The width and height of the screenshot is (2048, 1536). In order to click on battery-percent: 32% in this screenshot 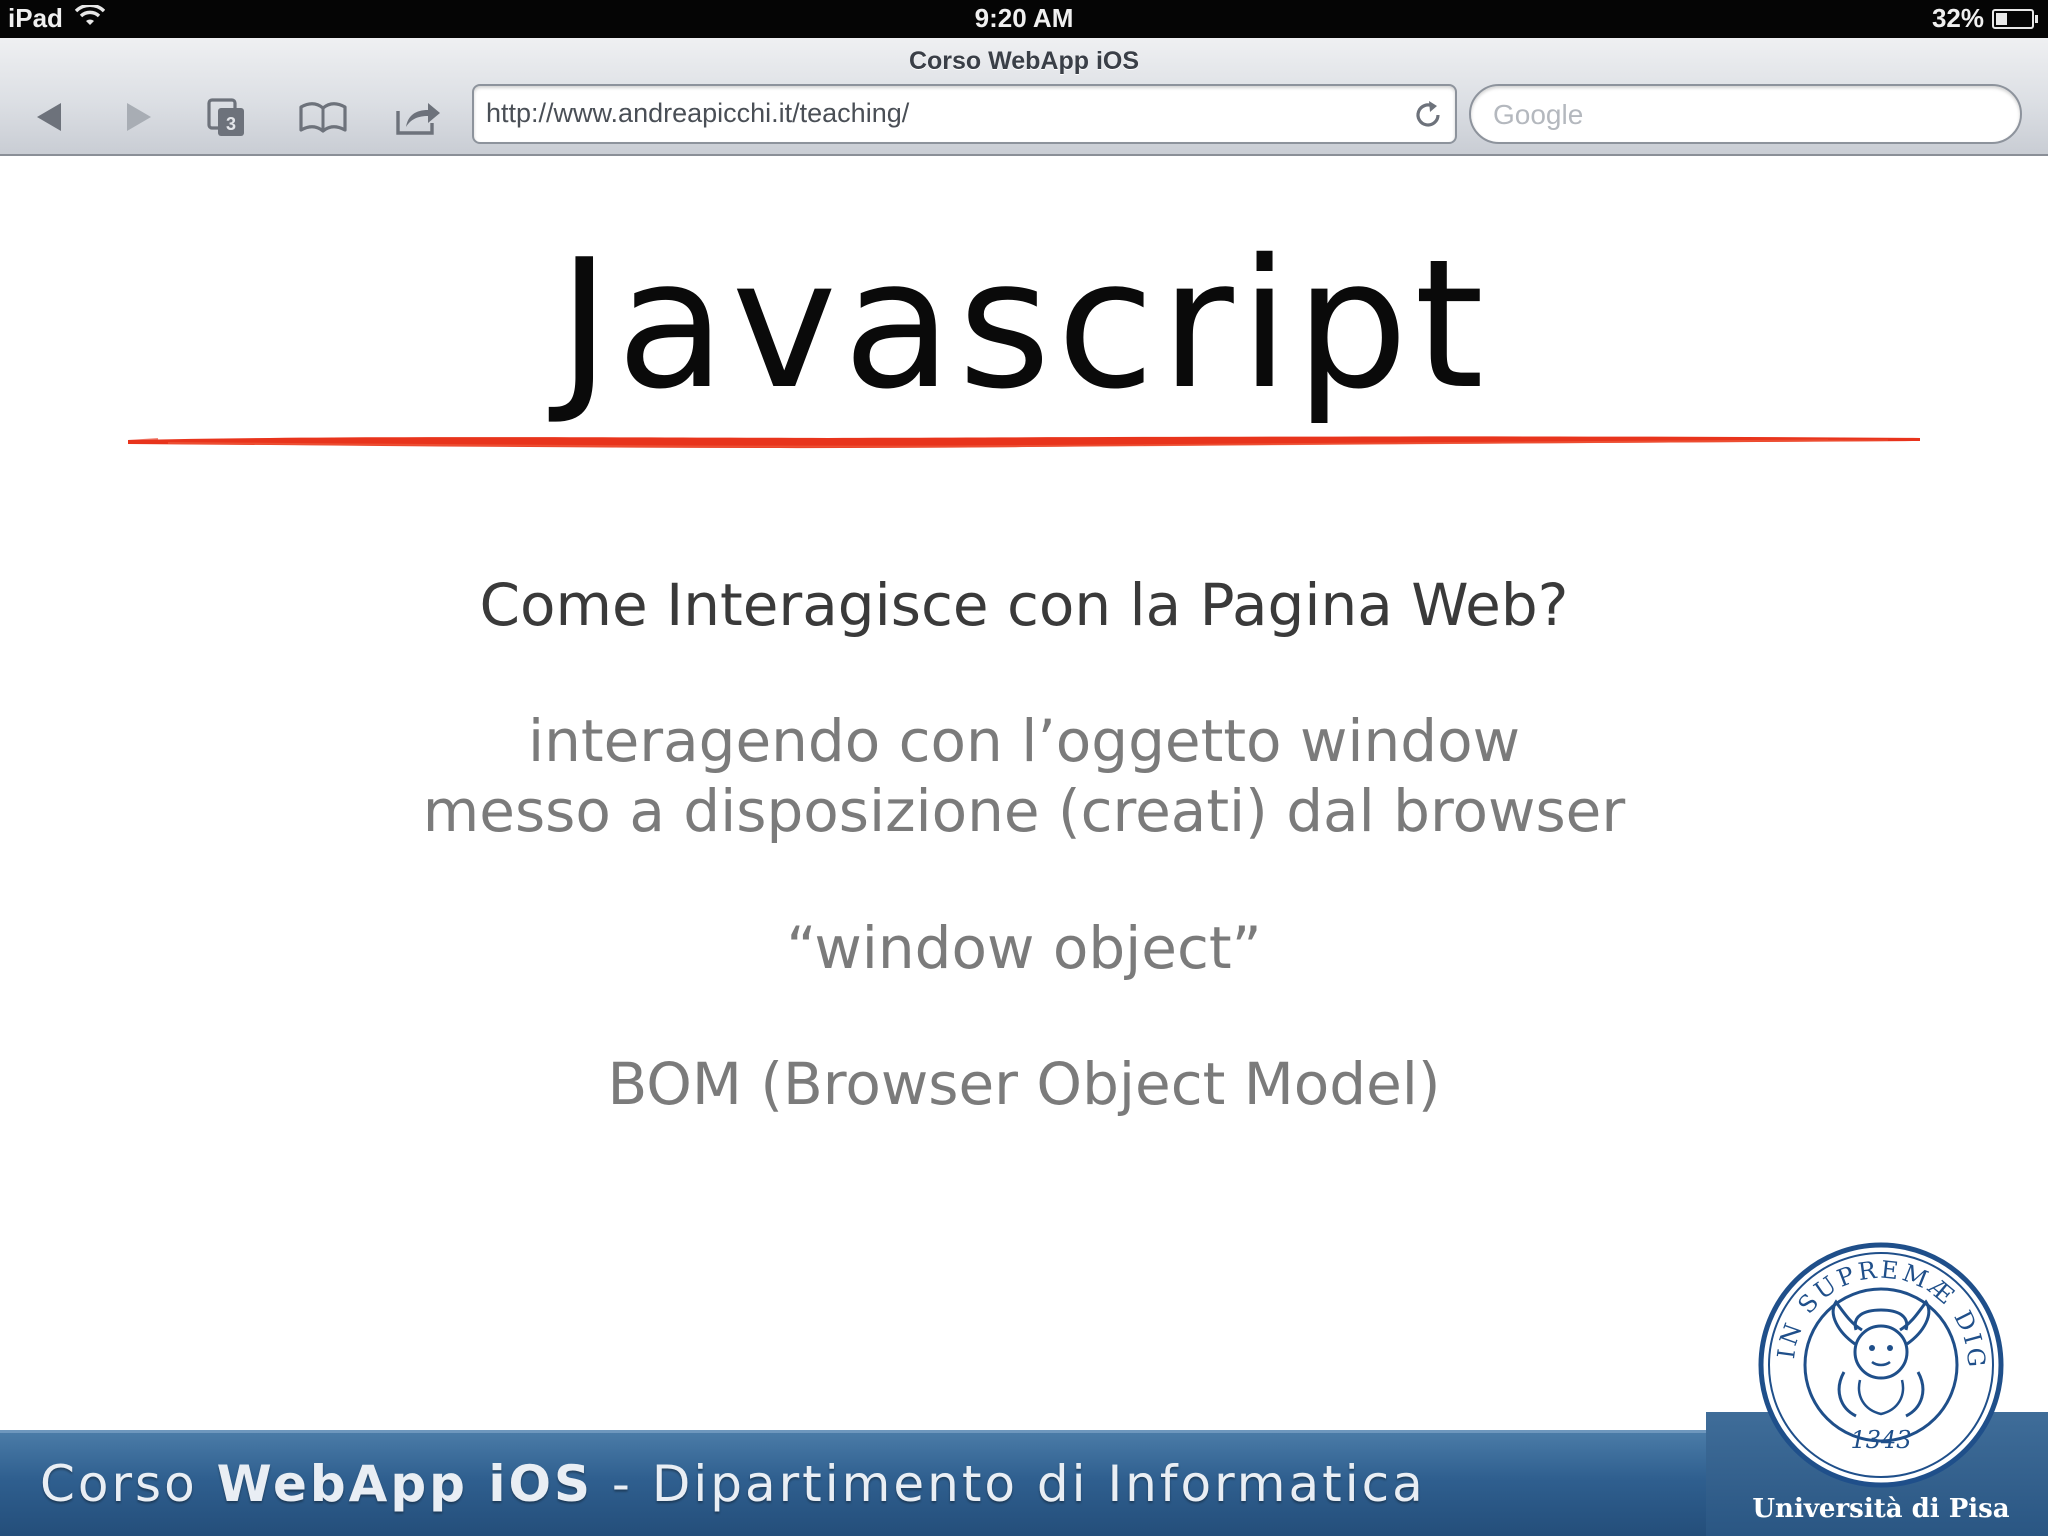, I will do `click(1957, 18)`.